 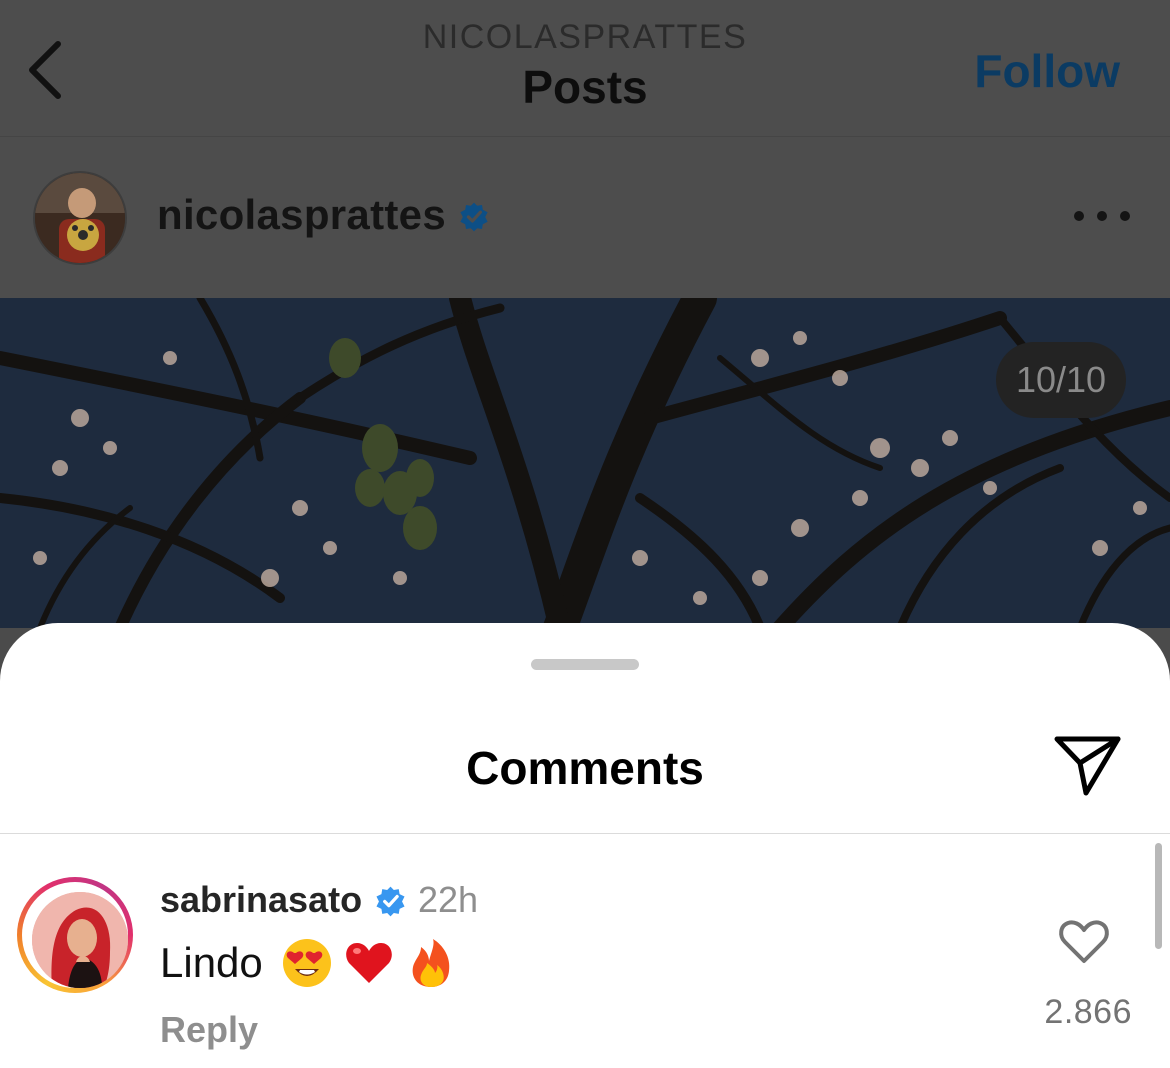 I want to click on image-counter-badge: 10/10, so click(x=1061, y=380).